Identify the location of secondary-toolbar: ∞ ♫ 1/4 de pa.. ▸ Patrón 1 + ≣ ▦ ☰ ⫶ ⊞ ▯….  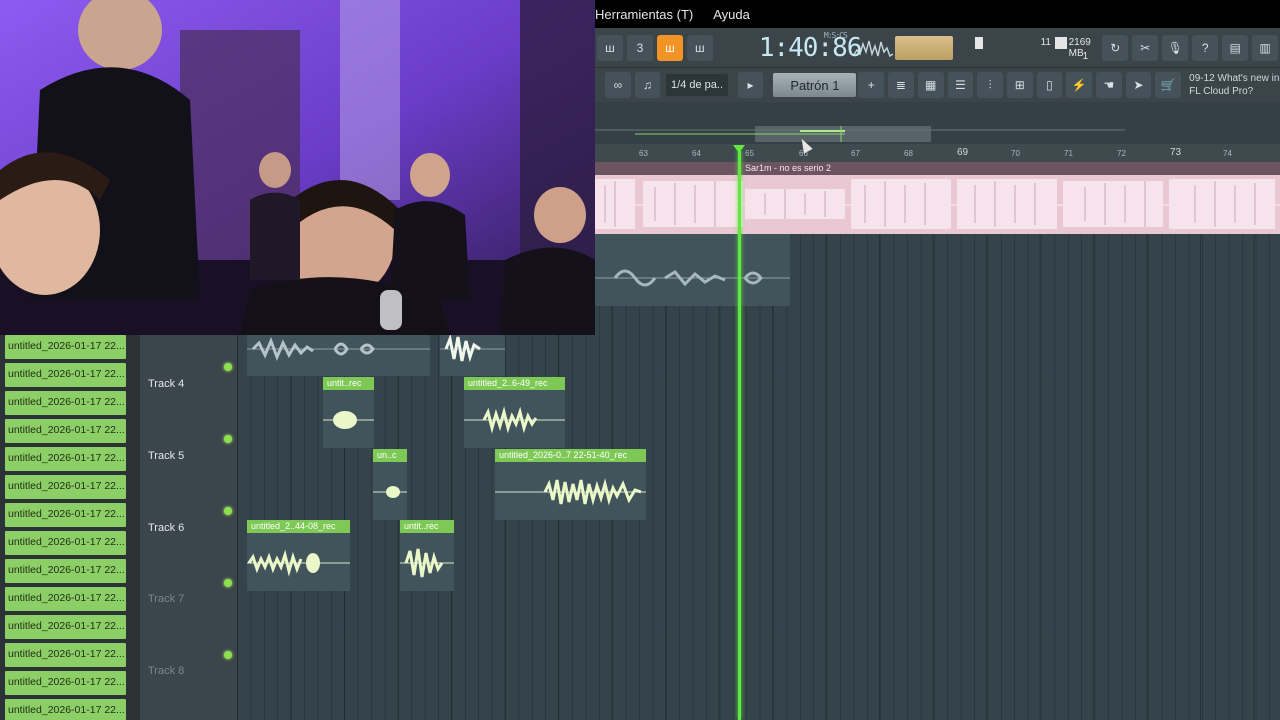
(937, 85).